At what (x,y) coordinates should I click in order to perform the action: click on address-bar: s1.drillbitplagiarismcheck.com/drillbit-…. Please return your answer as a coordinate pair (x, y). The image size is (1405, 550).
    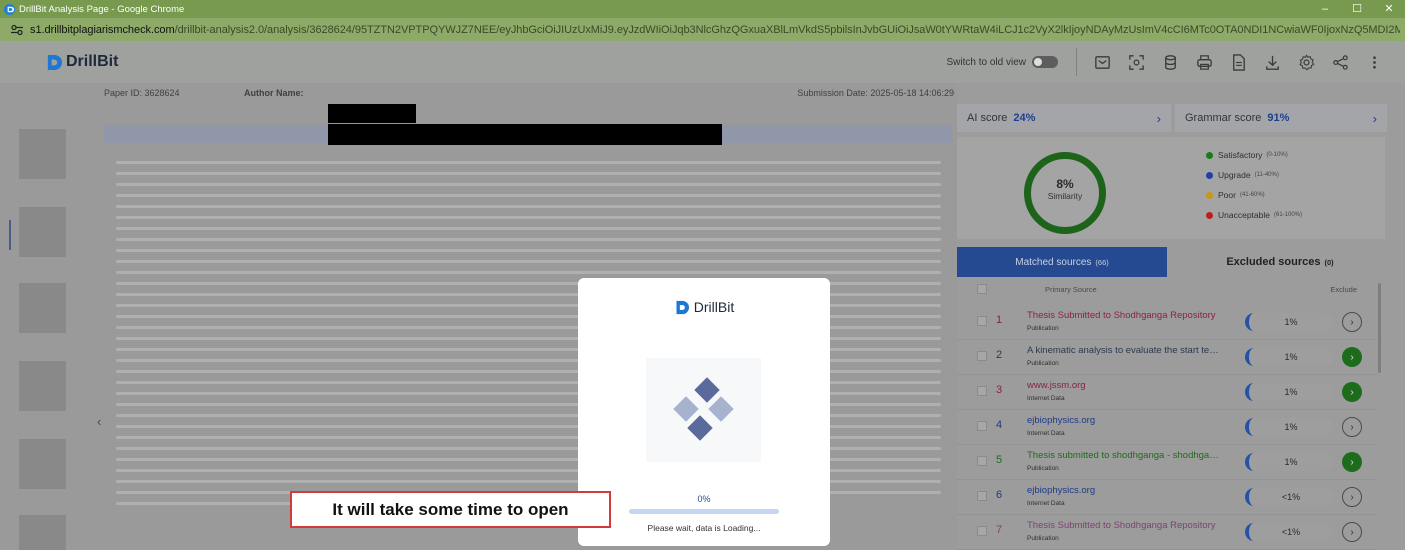
    Looking at the image, I should click on (702, 29).